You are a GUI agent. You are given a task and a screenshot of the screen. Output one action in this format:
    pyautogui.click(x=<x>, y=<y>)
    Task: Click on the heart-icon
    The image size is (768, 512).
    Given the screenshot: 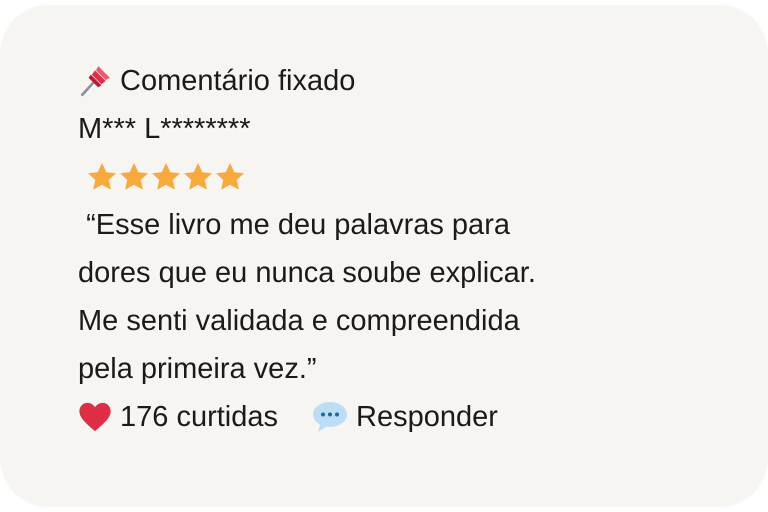 What is the action you would take?
    pyautogui.click(x=95, y=417)
    